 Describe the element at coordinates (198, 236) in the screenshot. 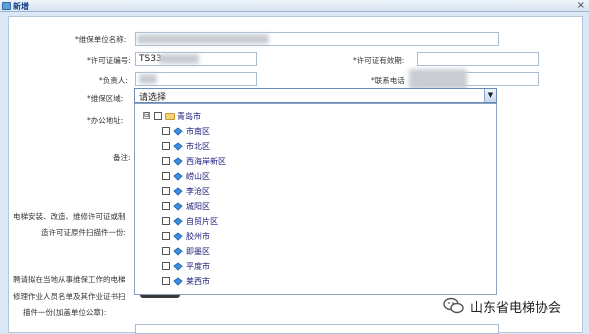

I see `tree-item-label: 胶州市` at that location.